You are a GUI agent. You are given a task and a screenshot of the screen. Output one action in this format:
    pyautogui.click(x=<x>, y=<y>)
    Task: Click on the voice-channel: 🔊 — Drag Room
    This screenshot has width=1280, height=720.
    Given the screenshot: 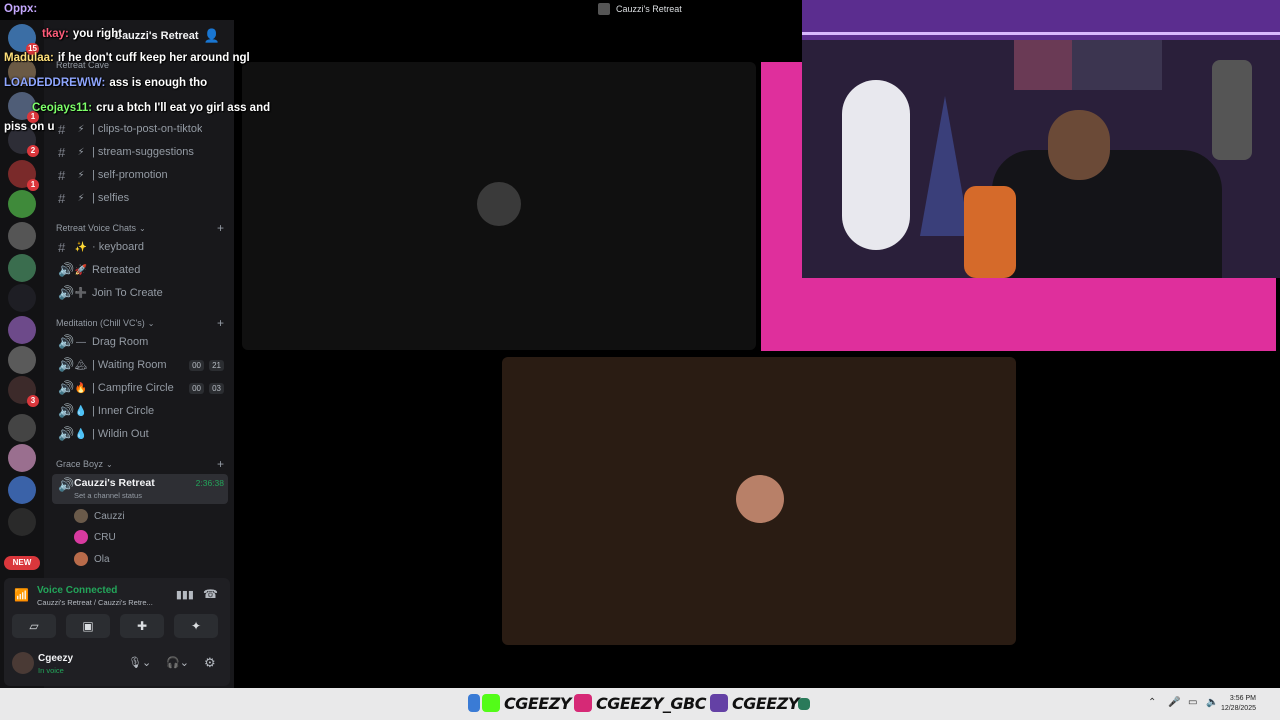 What is the action you would take?
    pyautogui.click(x=140, y=342)
    